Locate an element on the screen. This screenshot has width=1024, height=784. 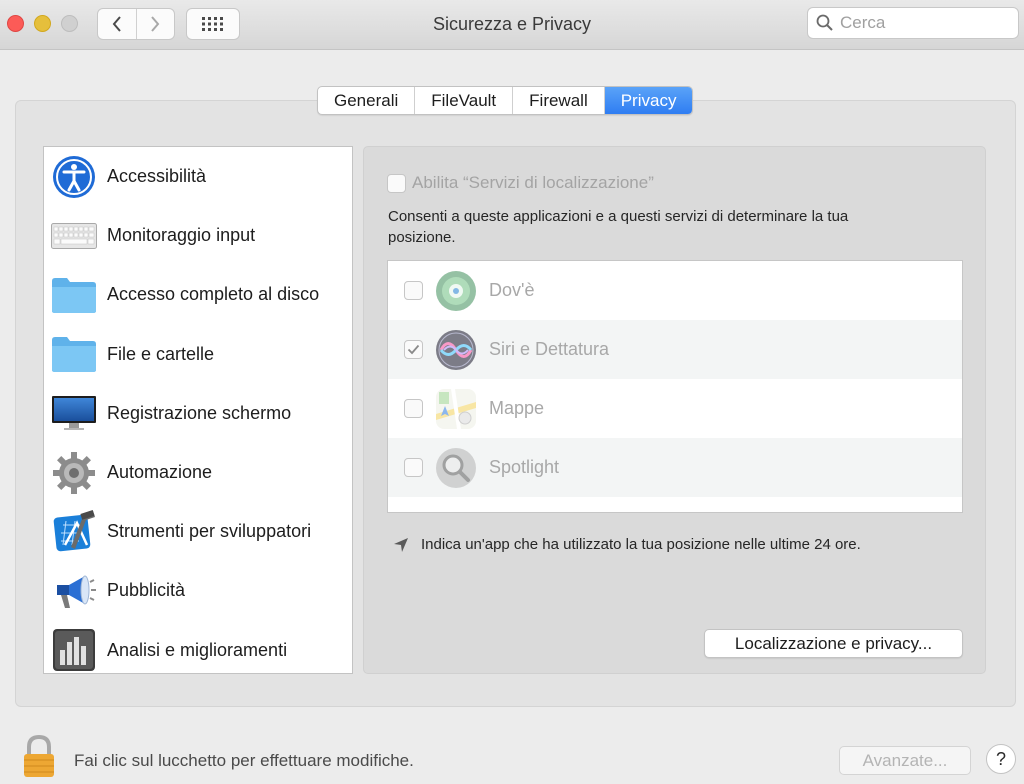
sidebar-item-accesso-completo-disco: Accesso completo al disco is located at coordinates (198, 294).